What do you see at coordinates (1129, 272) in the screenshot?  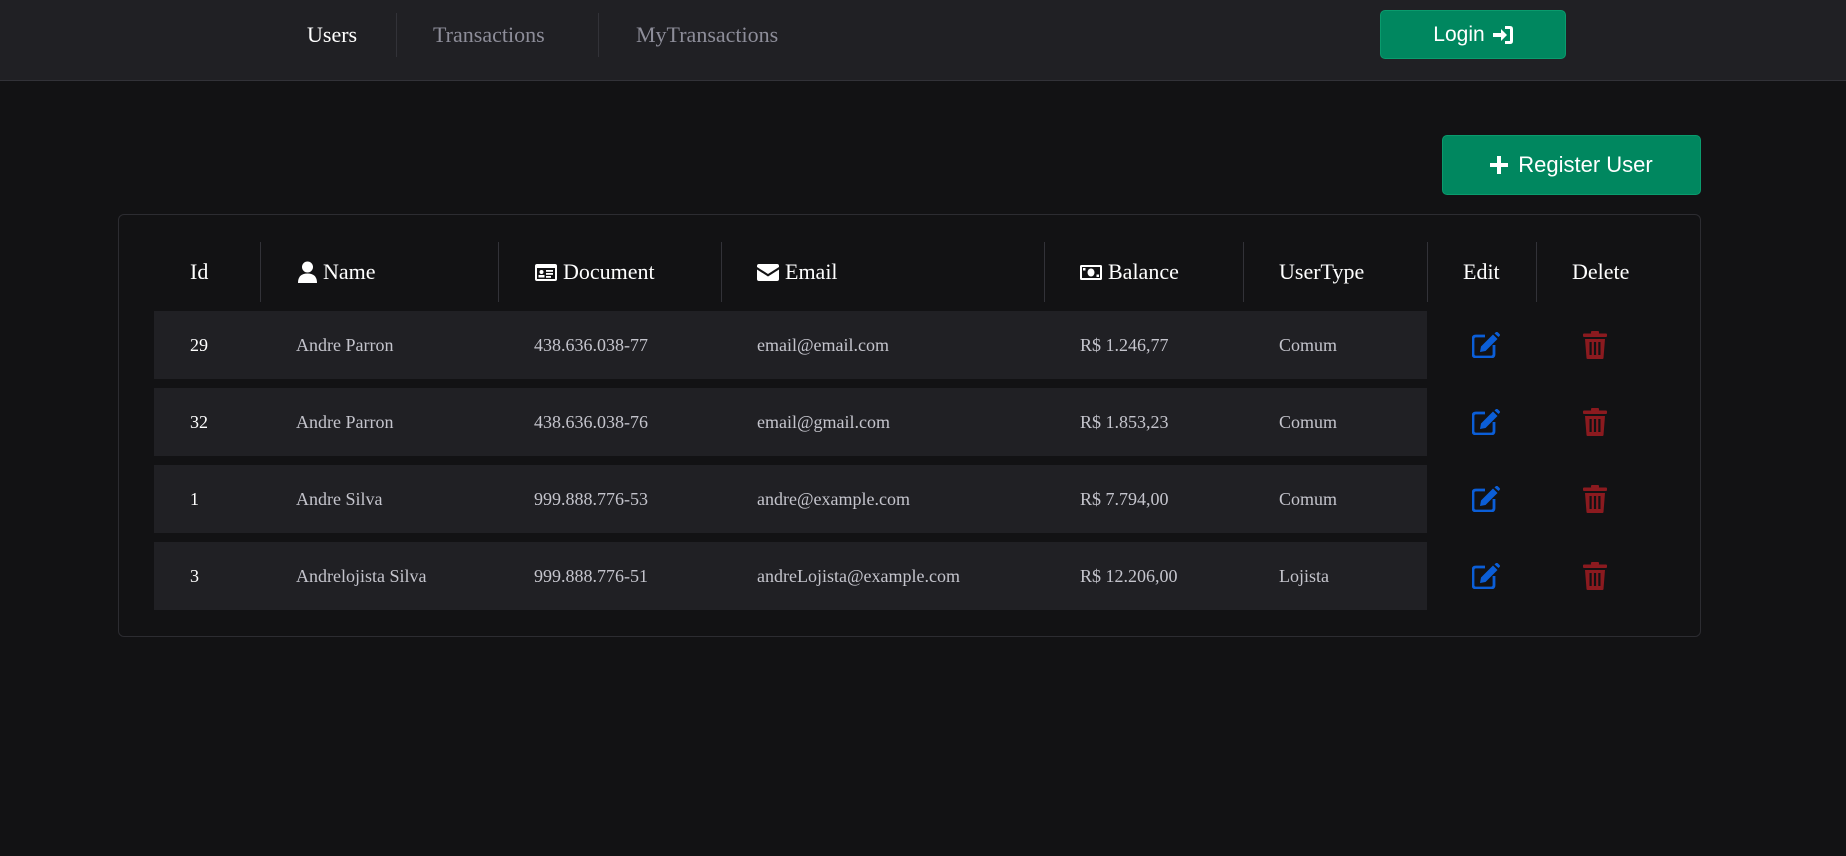 I see `header-balance: Balance` at bounding box center [1129, 272].